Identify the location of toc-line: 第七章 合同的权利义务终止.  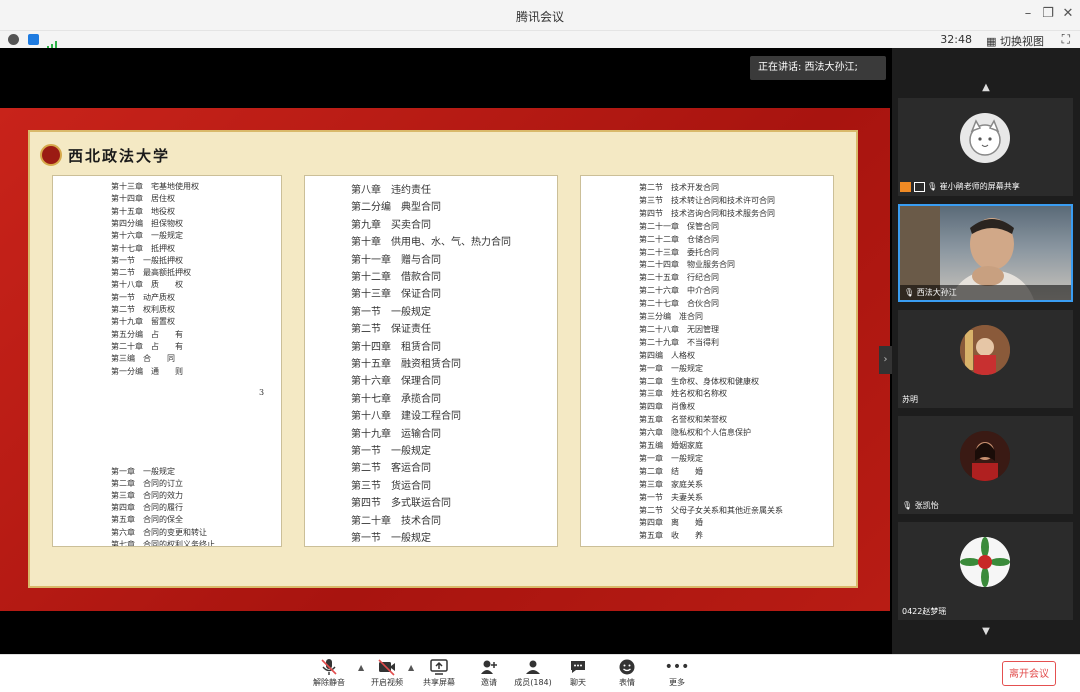
(163, 543).